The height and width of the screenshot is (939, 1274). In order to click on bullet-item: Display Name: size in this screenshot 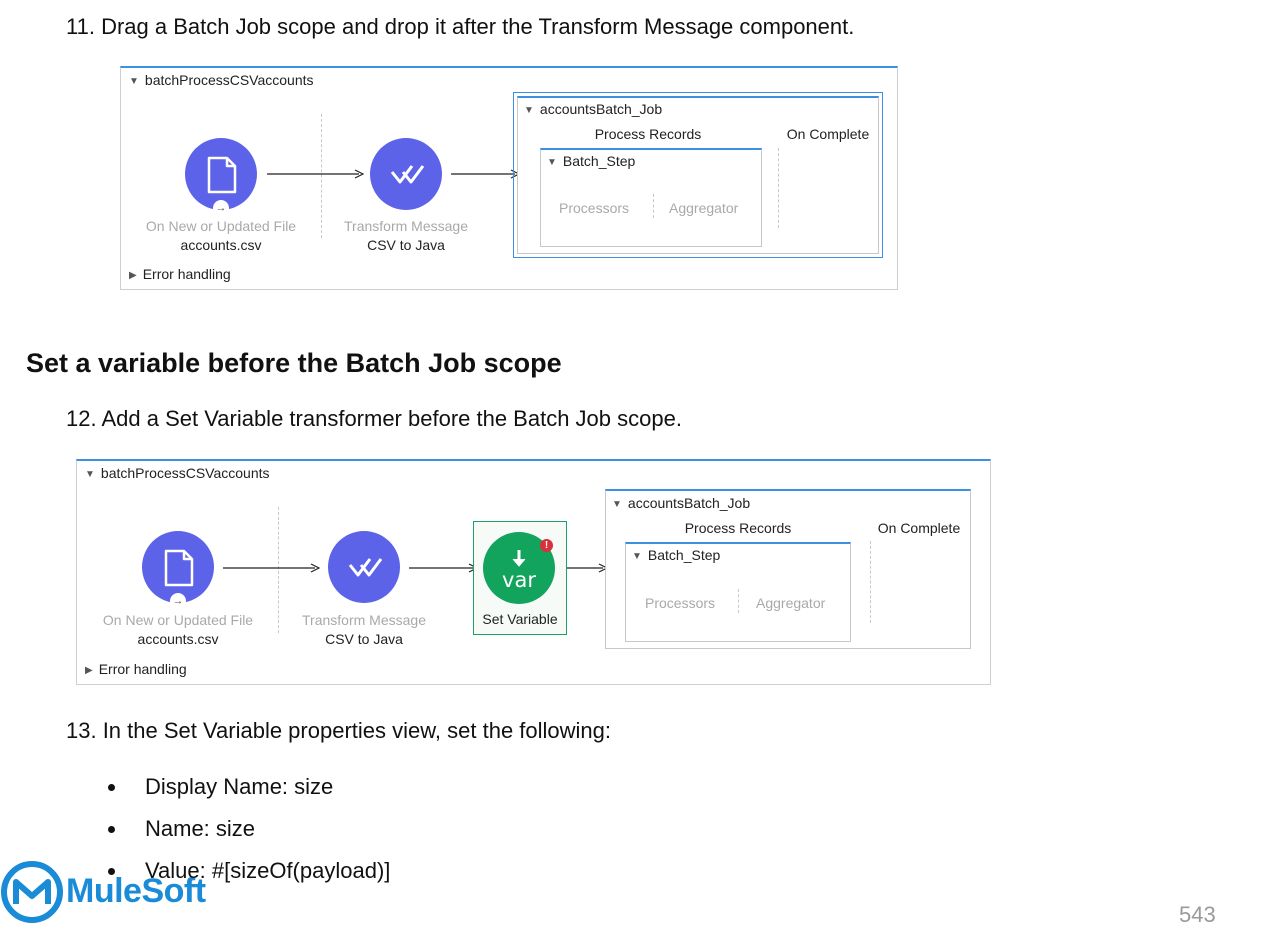, I will do `click(221, 787)`.